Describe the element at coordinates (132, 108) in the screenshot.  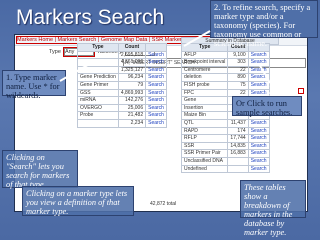
I see `marker-count: 25,006` at that location.